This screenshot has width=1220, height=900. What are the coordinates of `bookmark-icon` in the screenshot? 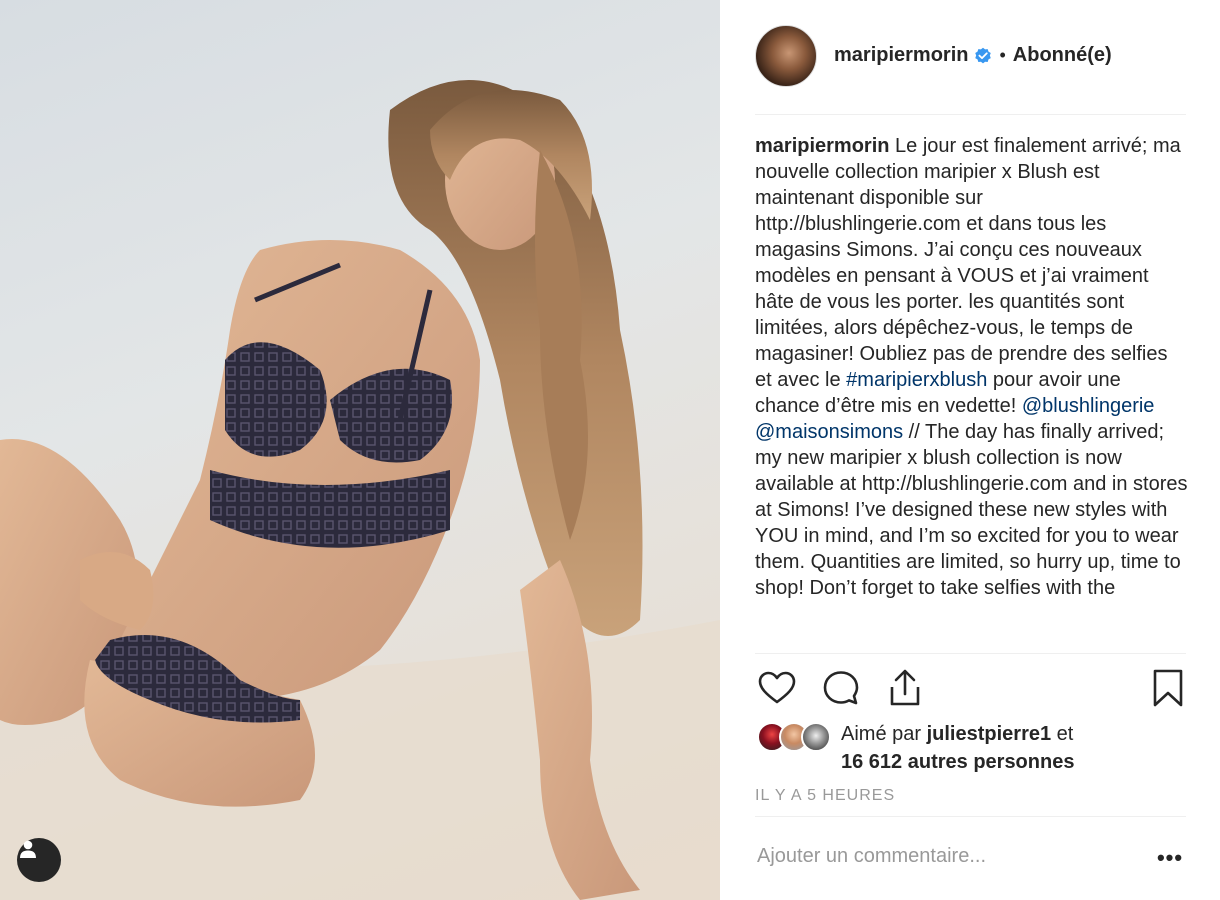 It's located at (1168, 688).